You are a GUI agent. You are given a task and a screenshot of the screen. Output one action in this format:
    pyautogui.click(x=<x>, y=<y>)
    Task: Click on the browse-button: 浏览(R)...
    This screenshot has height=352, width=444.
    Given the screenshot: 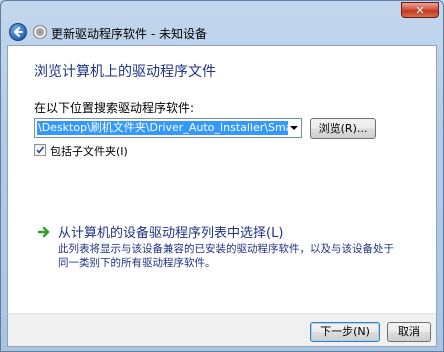 What is the action you would take?
    pyautogui.click(x=343, y=128)
    